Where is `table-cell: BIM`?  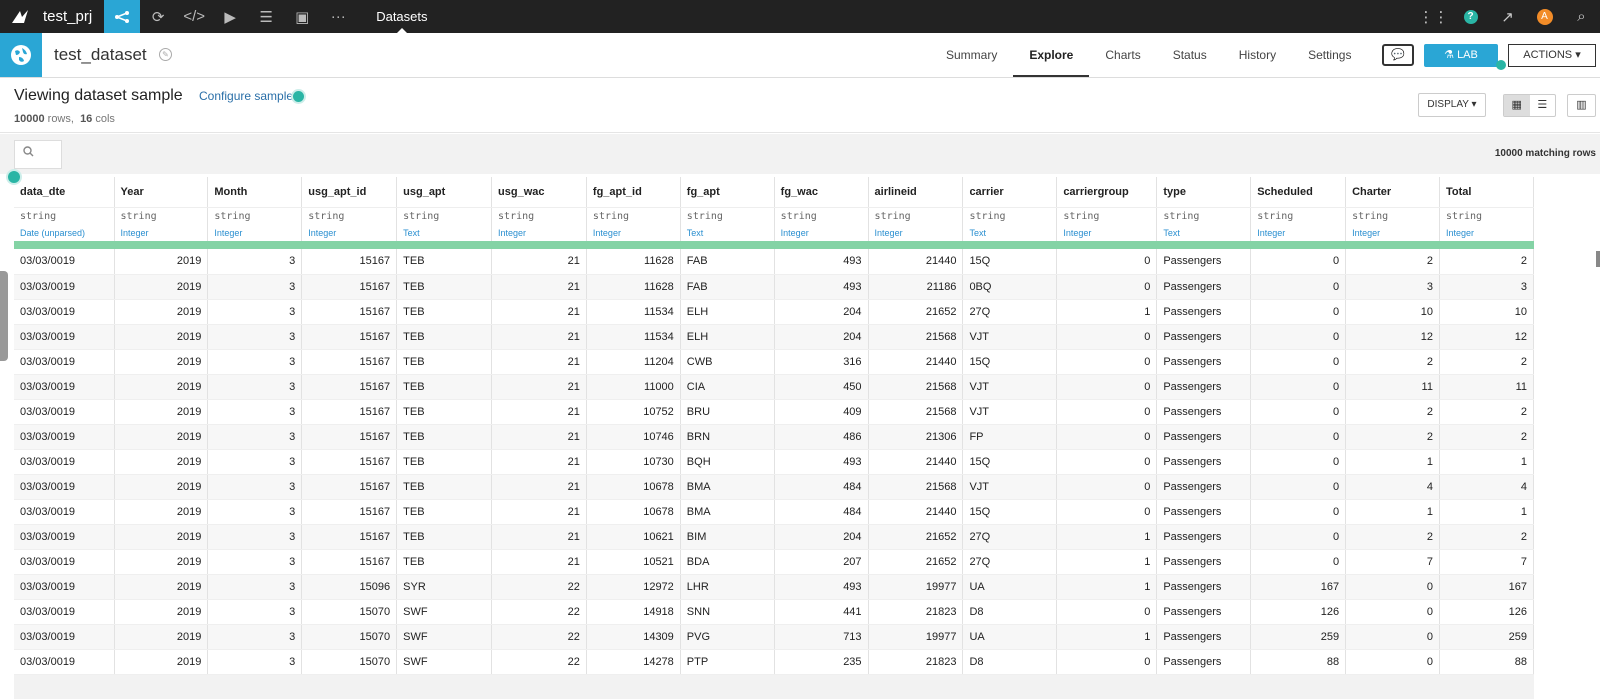 table-cell: BIM is located at coordinates (727, 537).